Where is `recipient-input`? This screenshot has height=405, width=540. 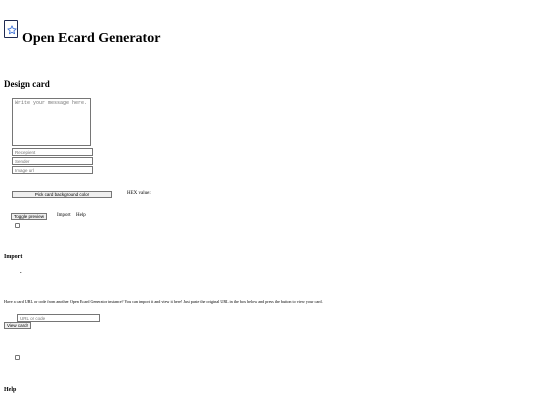 recipient-input is located at coordinates (52, 152).